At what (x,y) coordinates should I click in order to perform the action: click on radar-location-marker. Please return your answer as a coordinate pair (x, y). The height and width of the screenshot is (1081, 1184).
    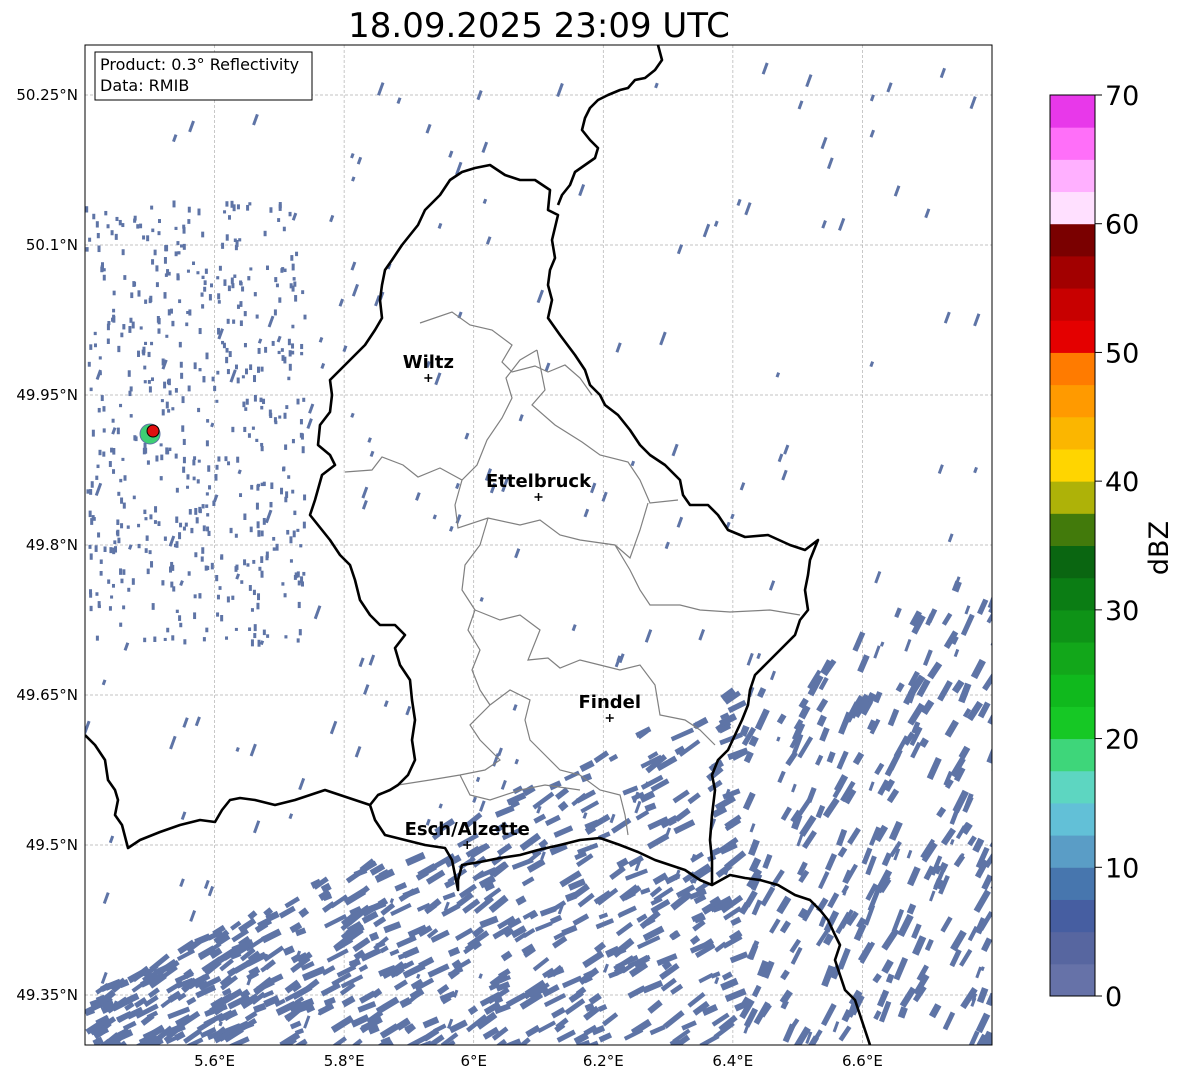
    Looking at the image, I should click on (153, 431).